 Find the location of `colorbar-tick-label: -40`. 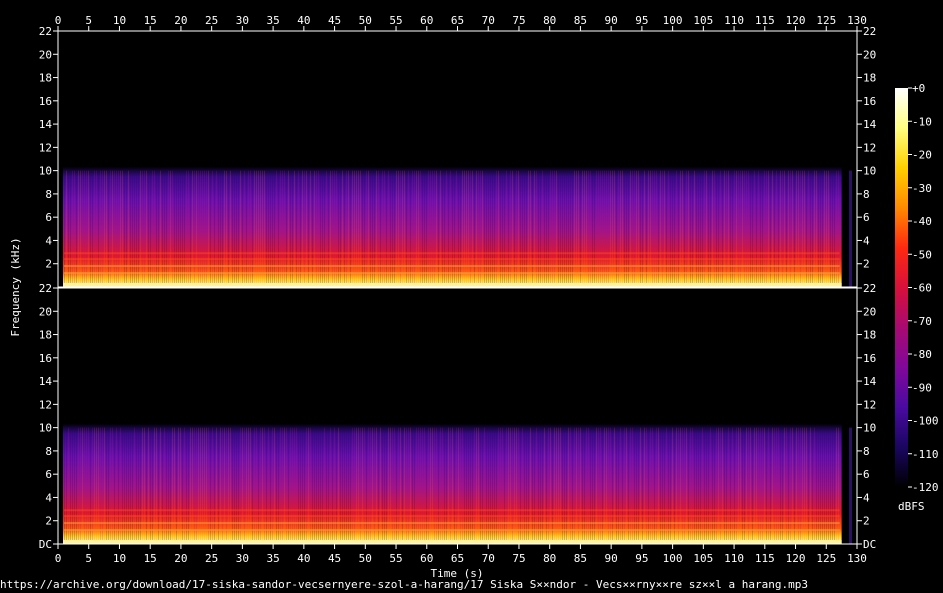

colorbar-tick-label: -40 is located at coordinates (922, 221).